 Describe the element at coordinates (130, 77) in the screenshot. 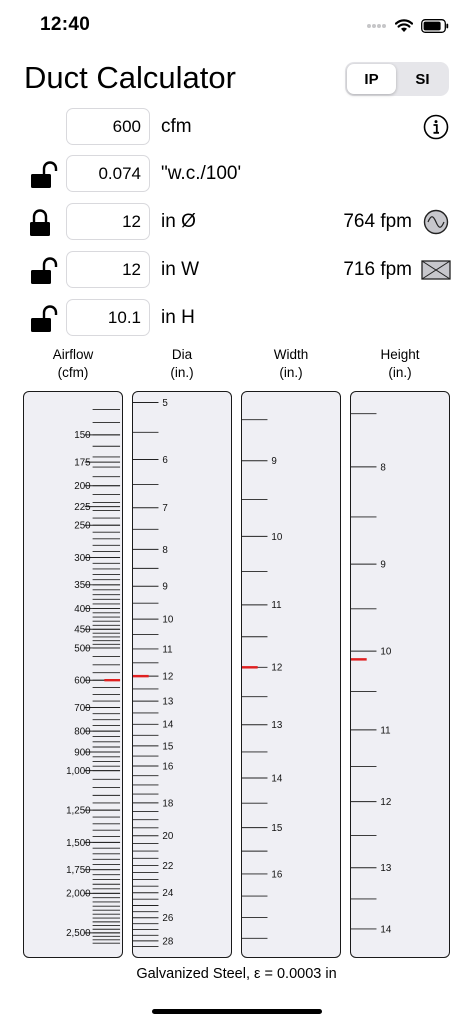

I see `app-title: Duct Calculator` at that location.